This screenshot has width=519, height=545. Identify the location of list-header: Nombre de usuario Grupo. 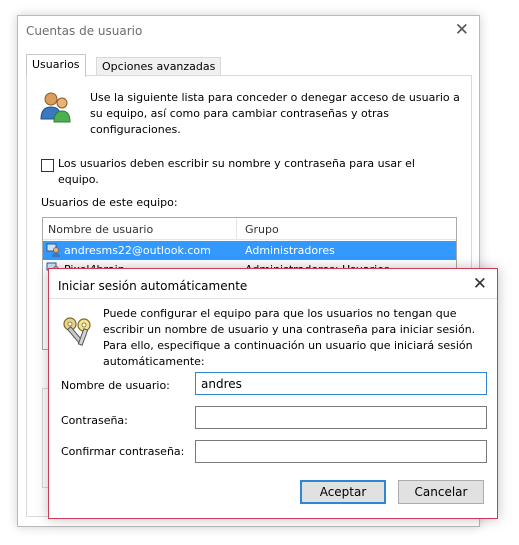
(249, 229).